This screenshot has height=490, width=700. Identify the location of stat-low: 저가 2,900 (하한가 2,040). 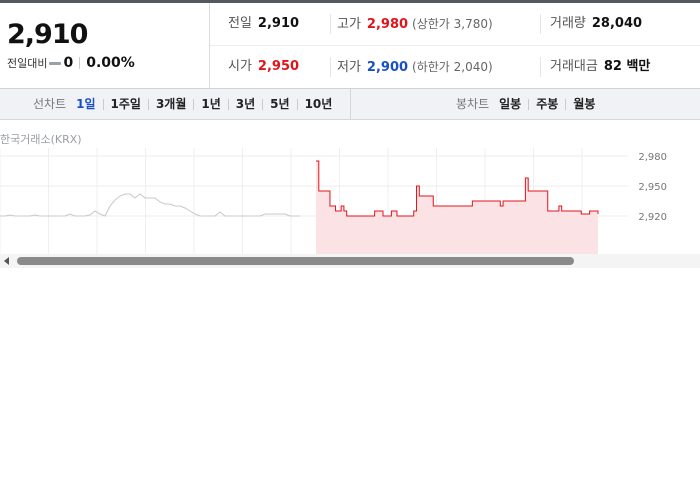
(415, 67).